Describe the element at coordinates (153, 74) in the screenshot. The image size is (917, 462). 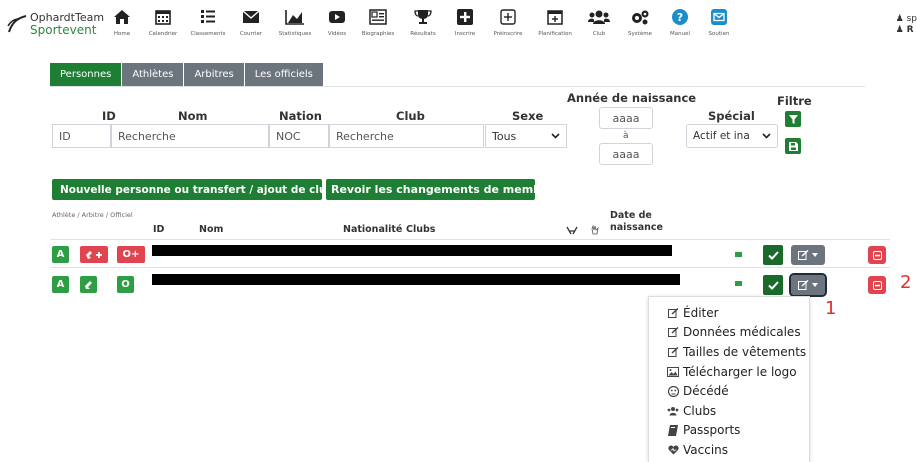
I see `tab-athletes: Athlètes` at that location.